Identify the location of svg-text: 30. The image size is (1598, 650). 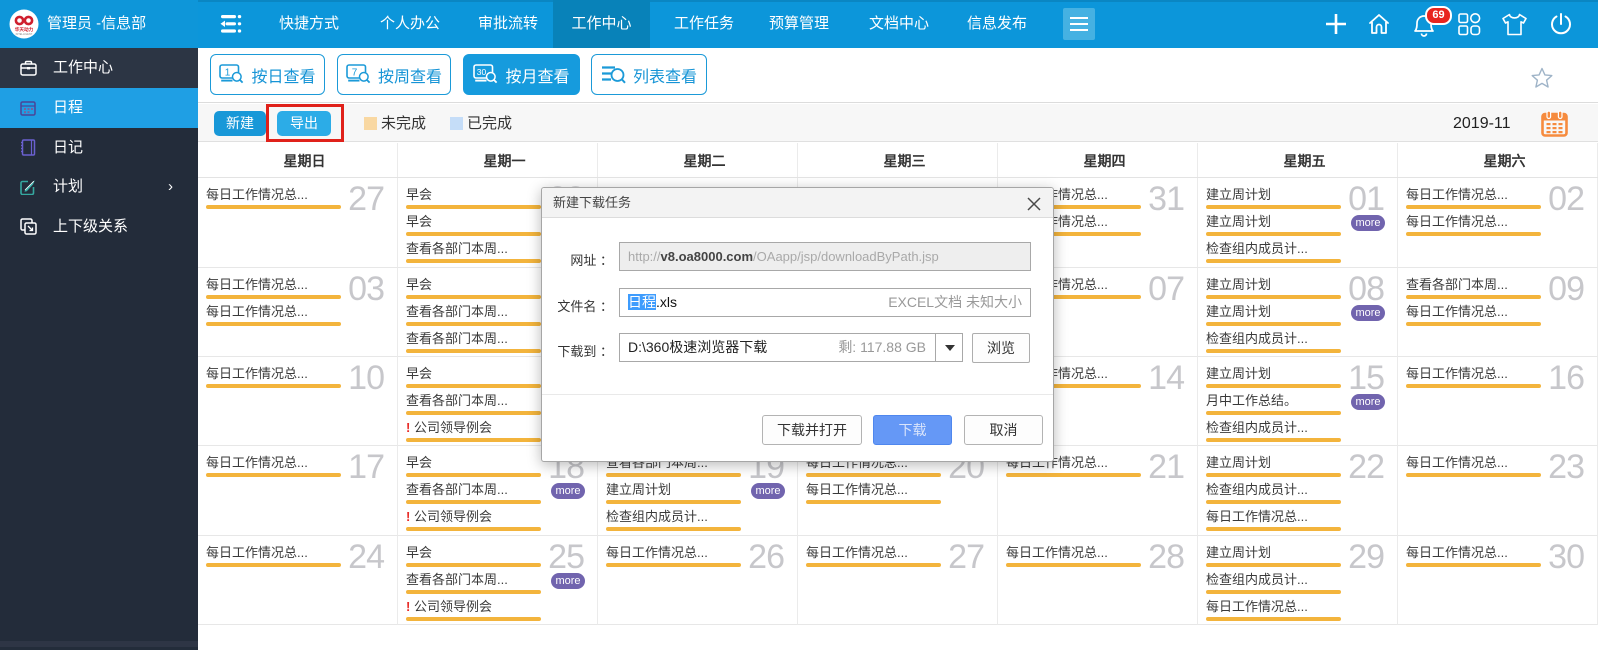
(482, 72).